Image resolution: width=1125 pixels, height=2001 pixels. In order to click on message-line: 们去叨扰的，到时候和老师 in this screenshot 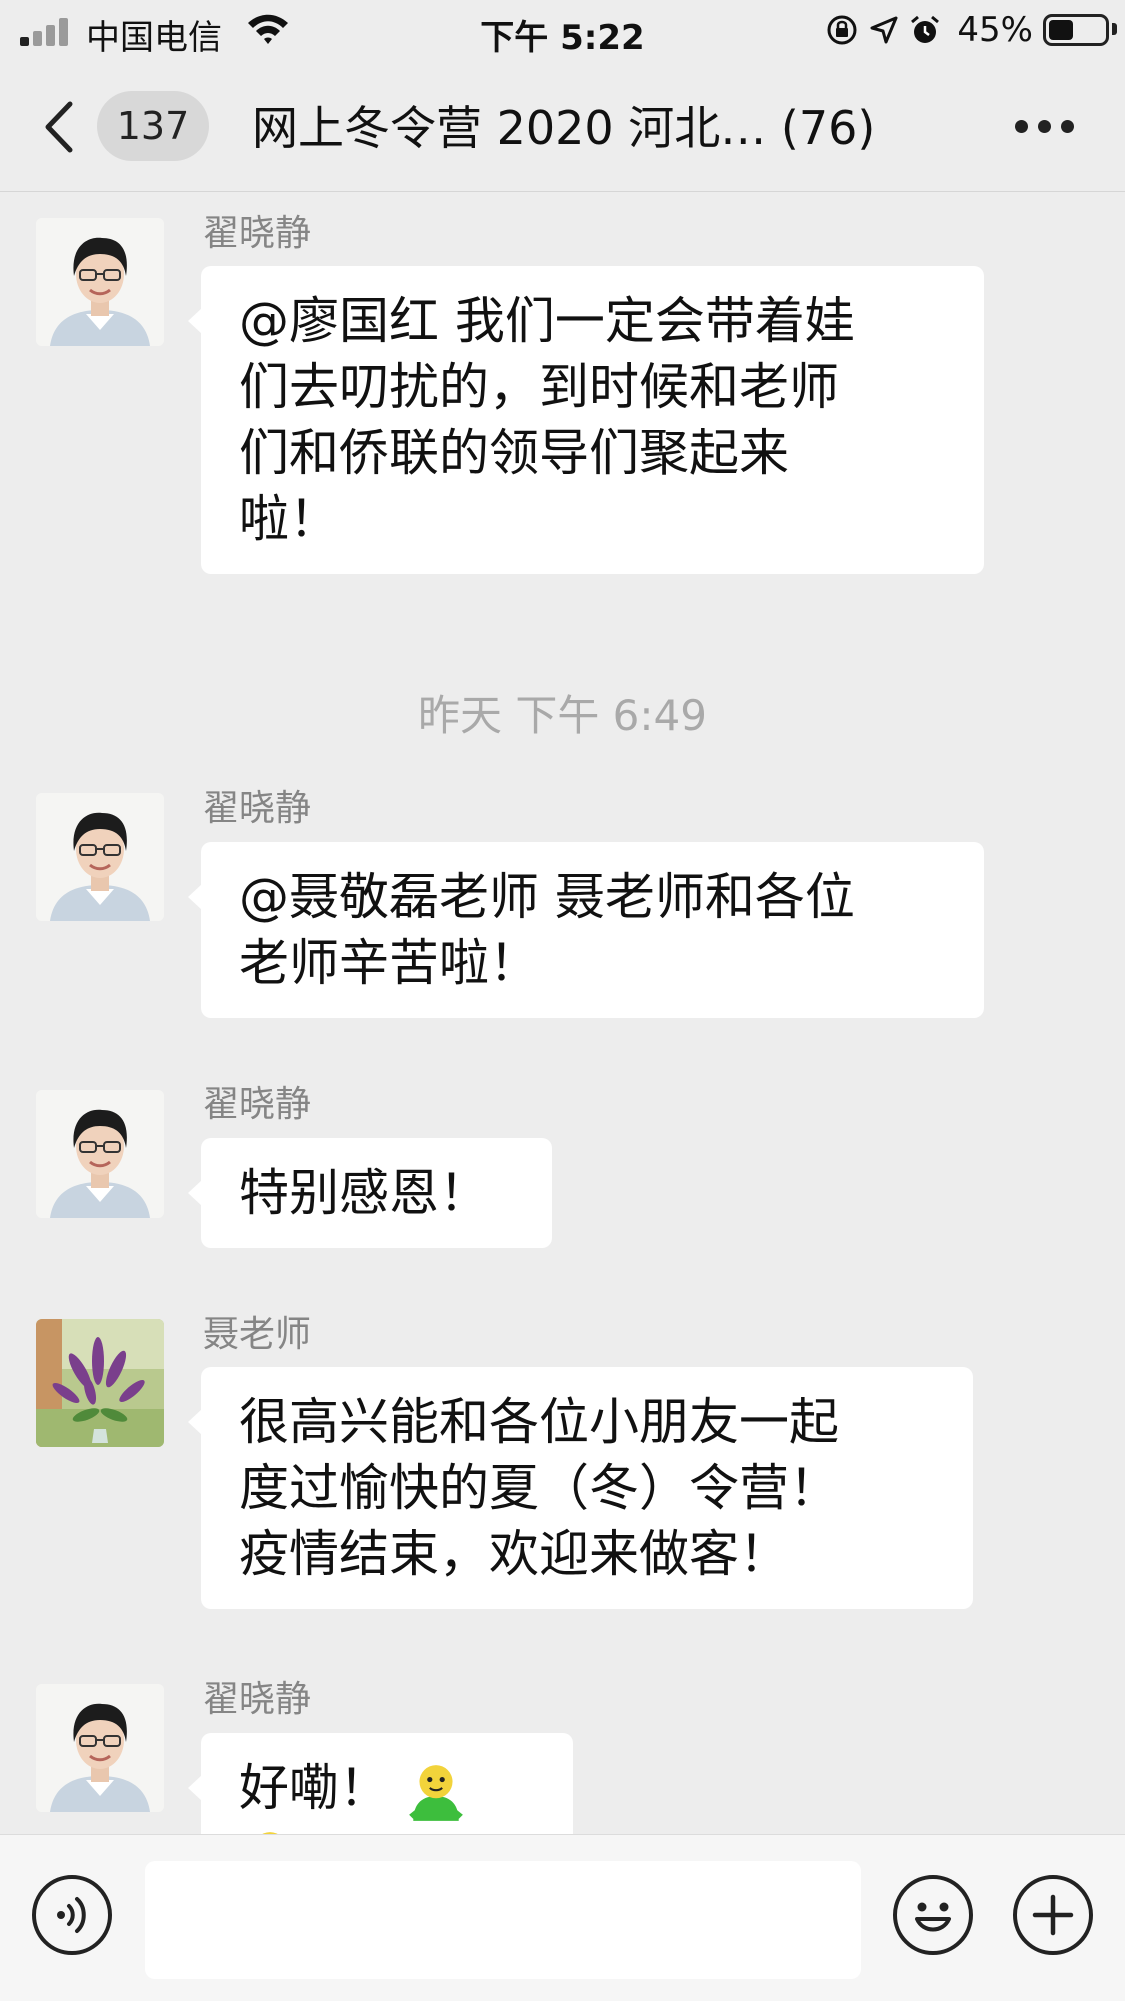, I will do `click(539, 387)`.